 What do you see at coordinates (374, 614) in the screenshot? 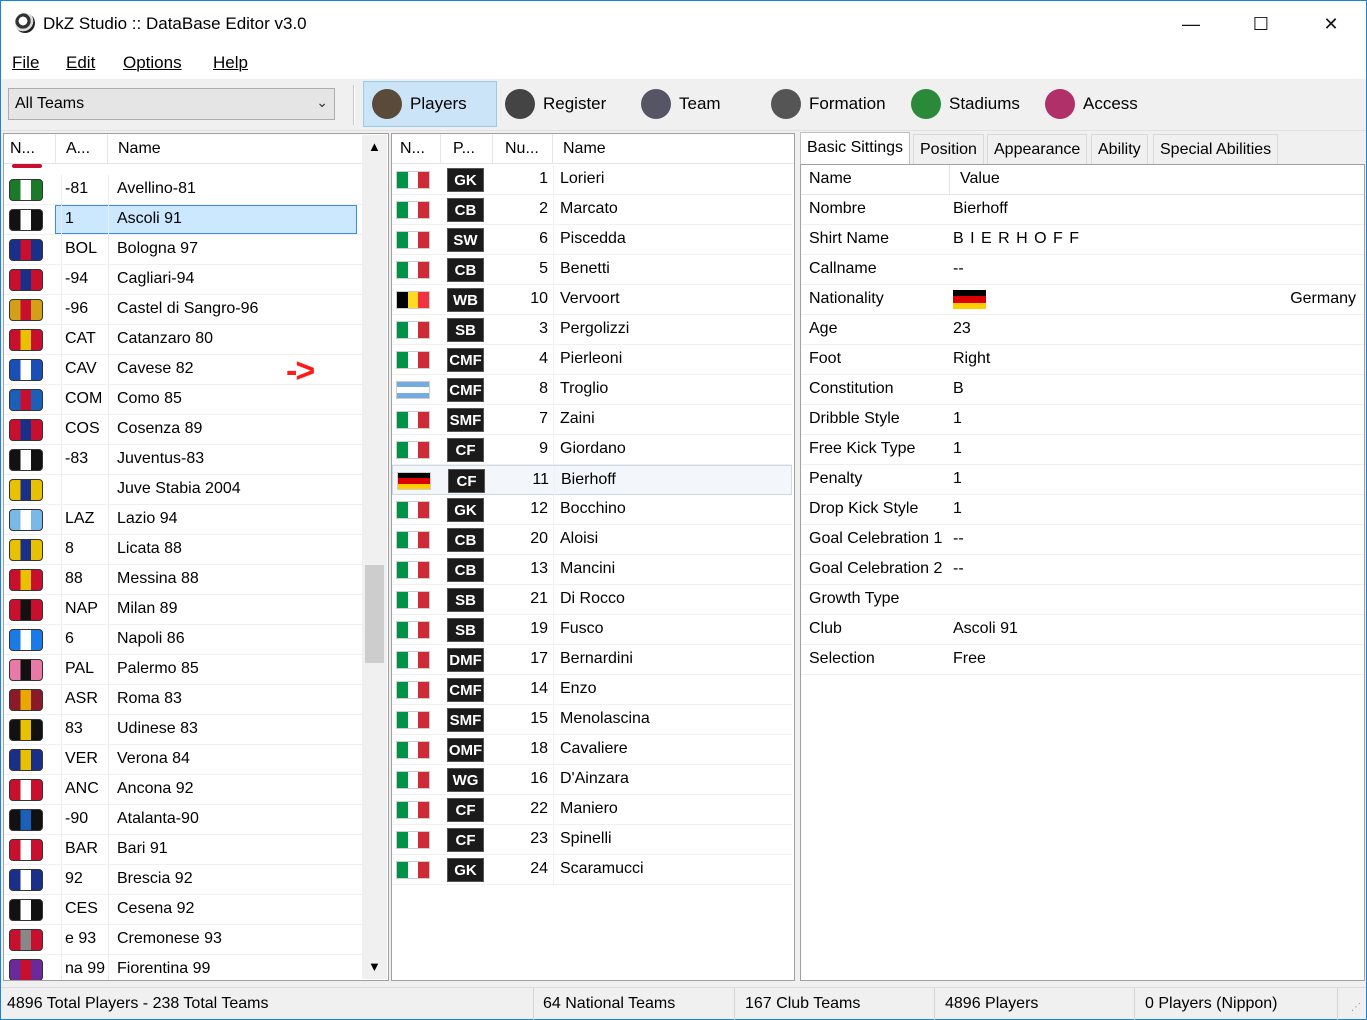
I see `scrollbar-thumb` at bounding box center [374, 614].